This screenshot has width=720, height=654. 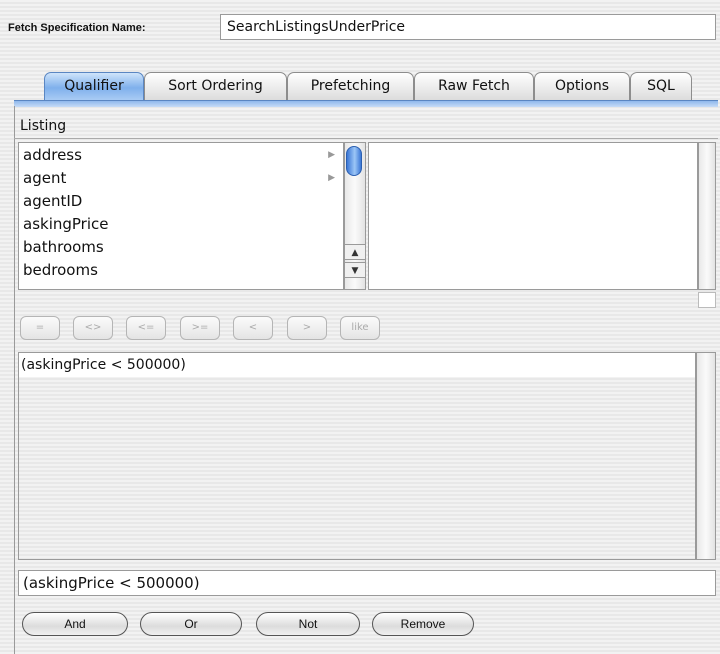 I want to click on op-equal-button: =, so click(x=40, y=328).